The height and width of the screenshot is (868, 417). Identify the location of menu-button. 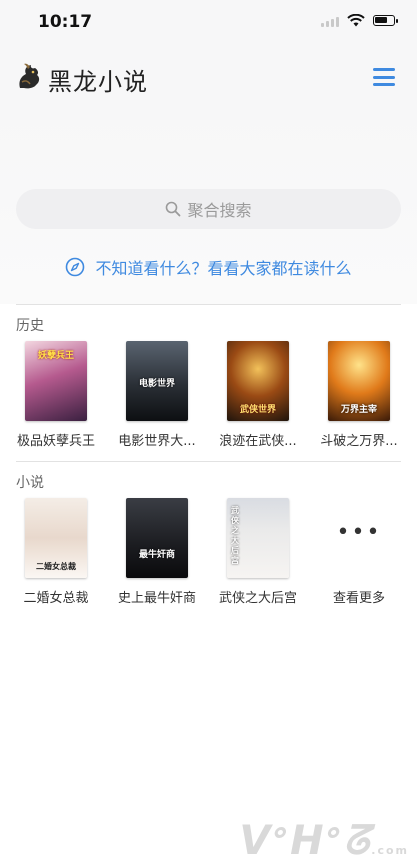
(384, 77).